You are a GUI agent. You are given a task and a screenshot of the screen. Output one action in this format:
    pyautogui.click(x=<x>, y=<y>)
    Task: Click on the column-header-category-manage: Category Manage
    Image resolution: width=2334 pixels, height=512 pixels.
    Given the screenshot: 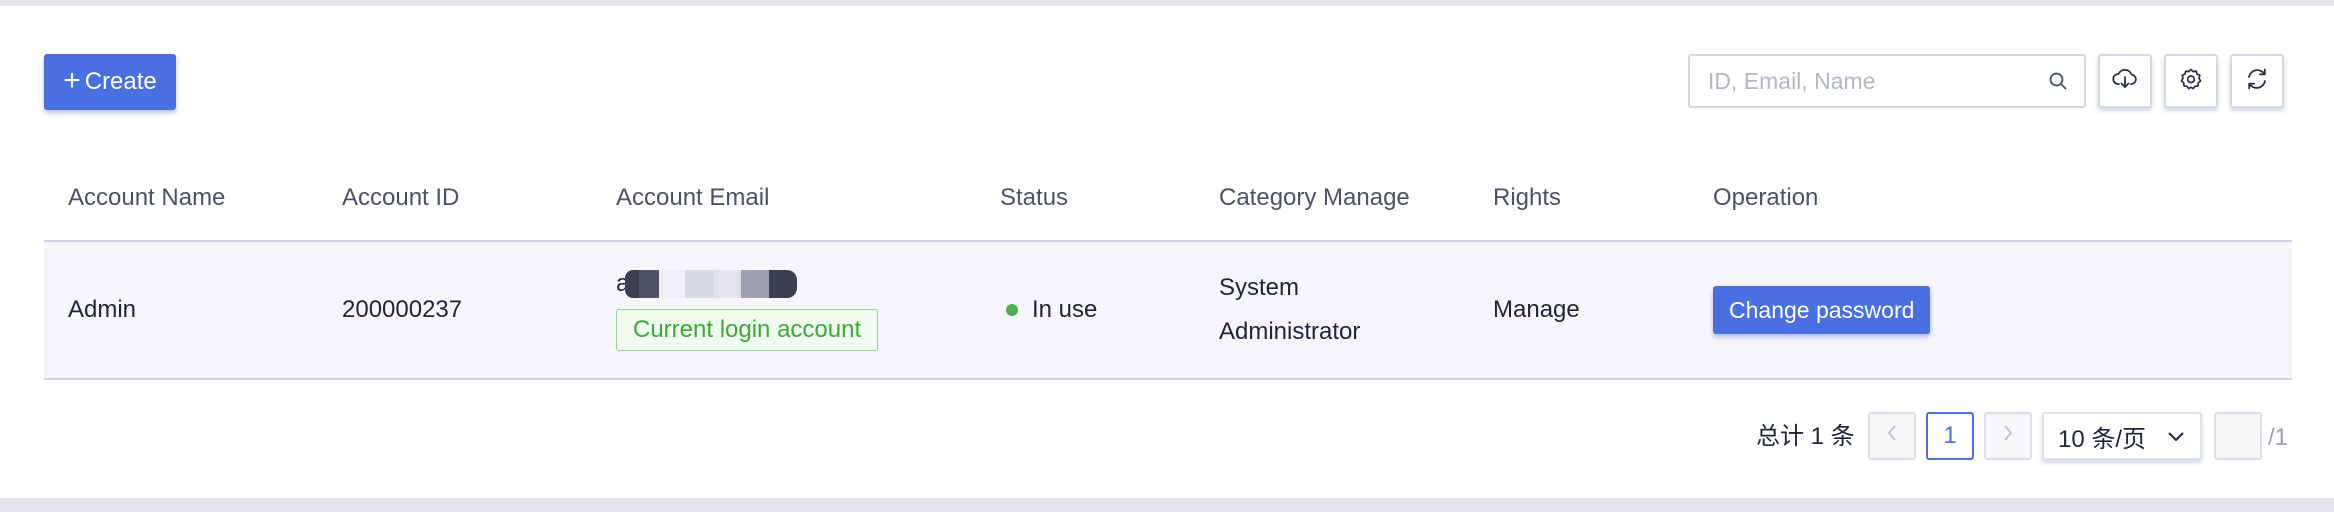 What is the action you would take?
    pyautogui.click(x=1314, y=197)
    